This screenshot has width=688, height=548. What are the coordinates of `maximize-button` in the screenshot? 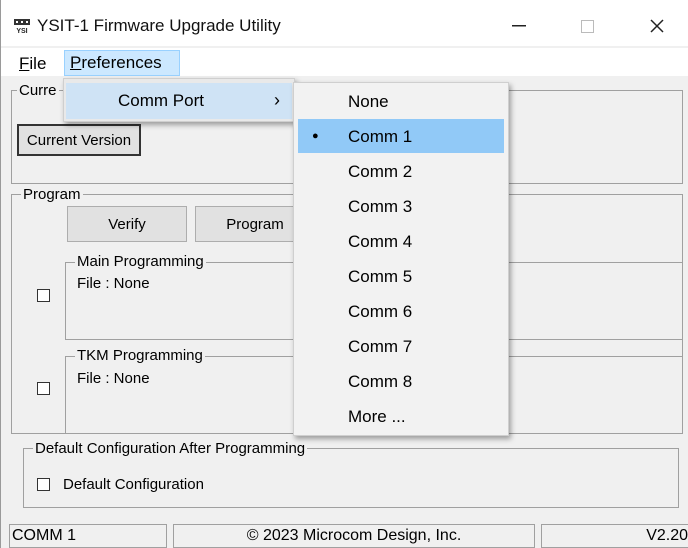 It's located at (587, 26).